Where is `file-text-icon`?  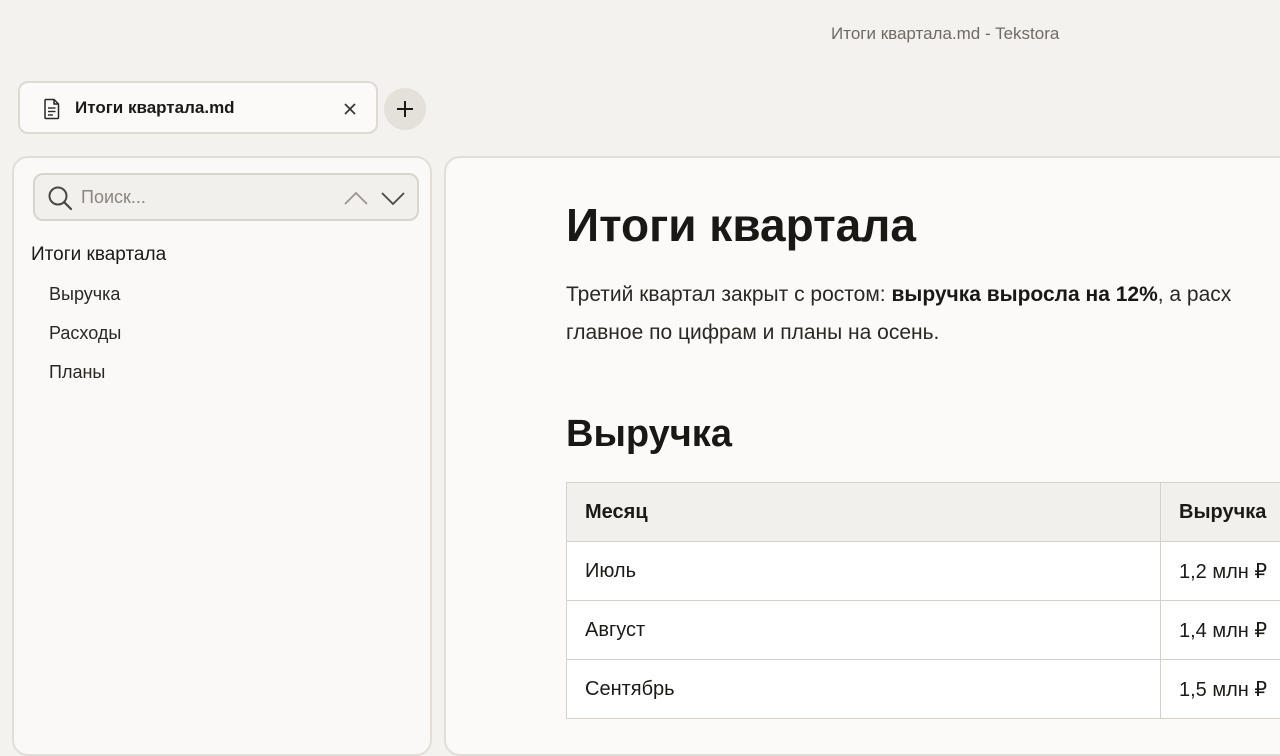
file-text-icon is located at coordinates (52, 109).